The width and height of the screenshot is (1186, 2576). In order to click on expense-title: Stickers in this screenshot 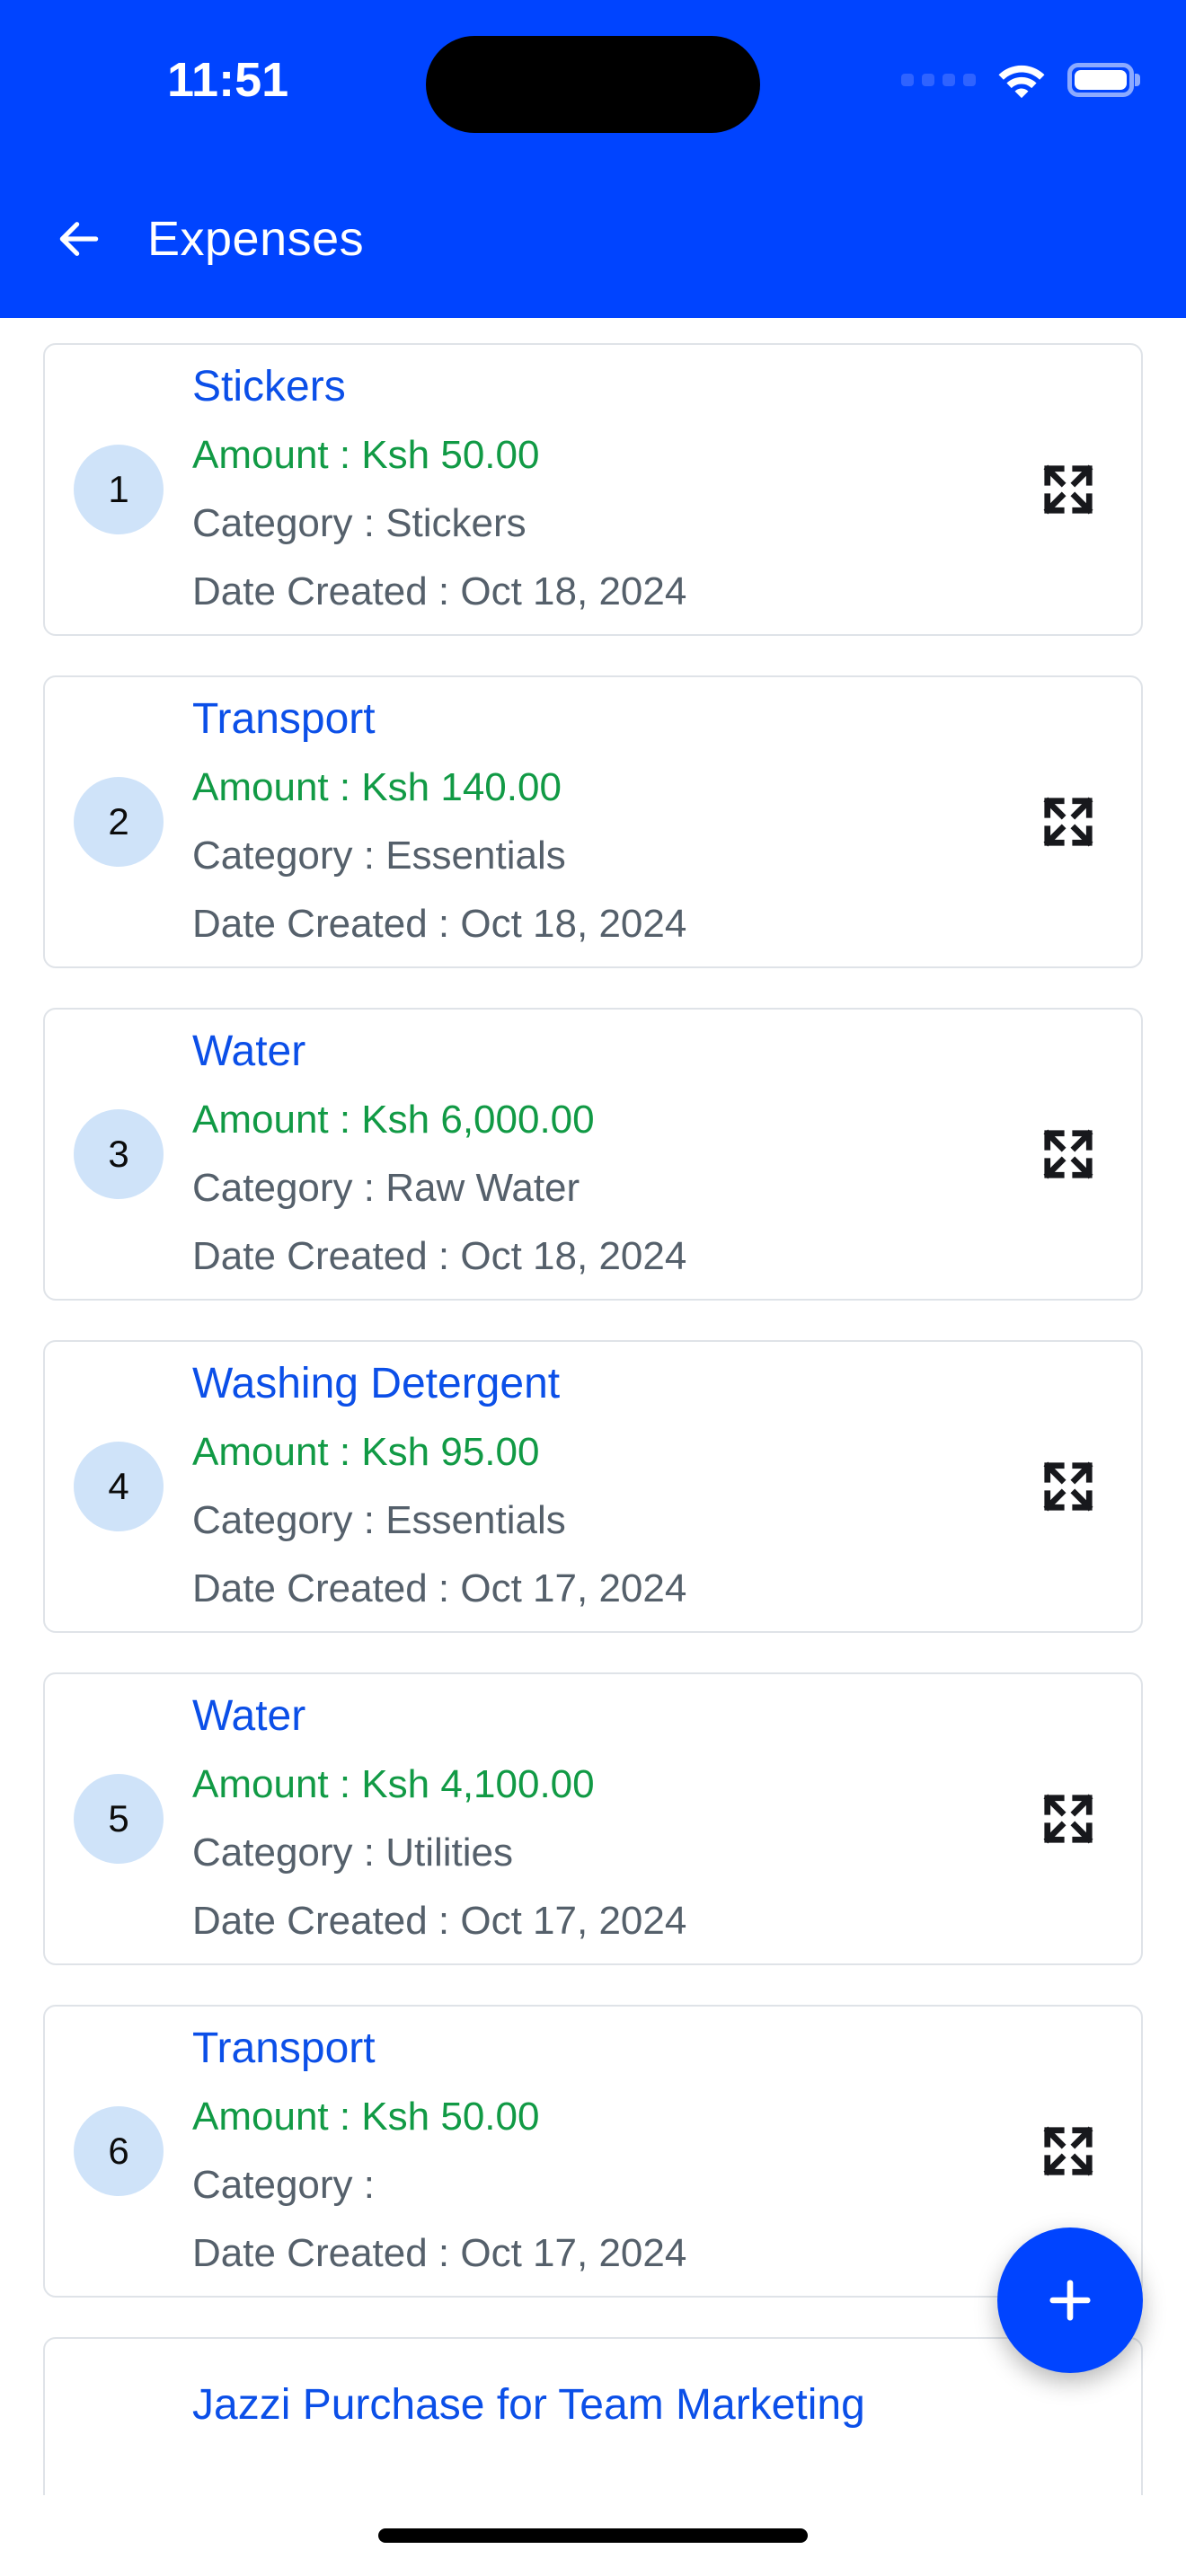, I will do `click(269, 386)`.